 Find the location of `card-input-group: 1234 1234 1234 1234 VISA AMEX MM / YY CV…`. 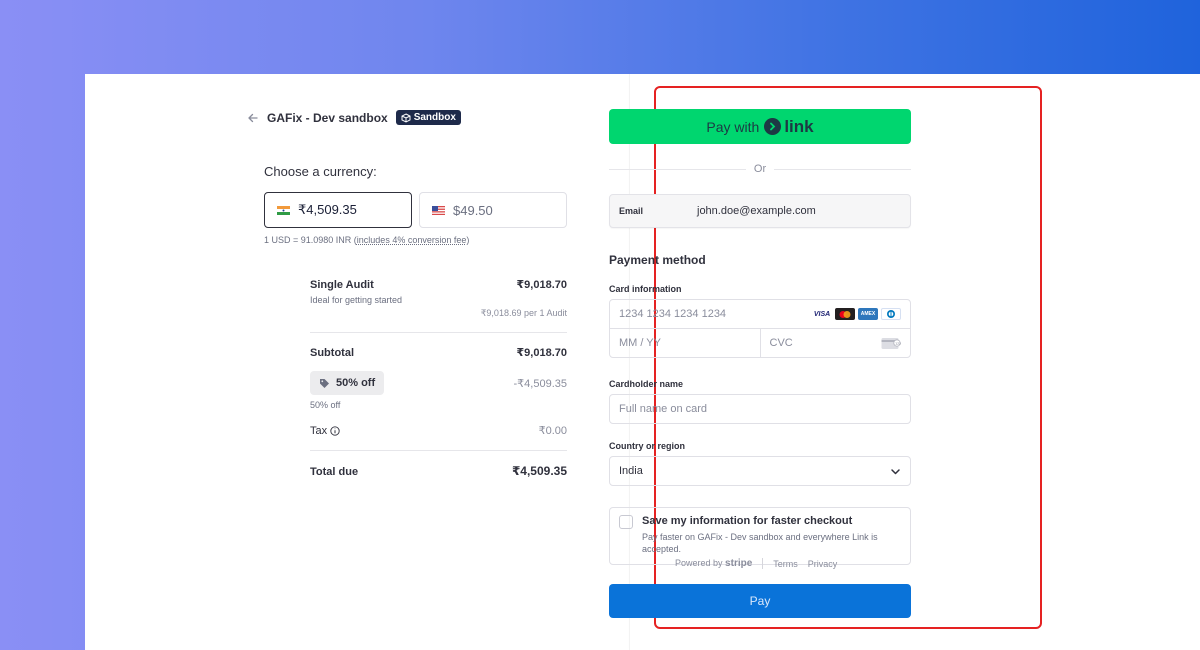

card-input-group: 1234 1234 1234 1234 VISA AMEX MM / YY CV… is located at coordinates (760, 328).